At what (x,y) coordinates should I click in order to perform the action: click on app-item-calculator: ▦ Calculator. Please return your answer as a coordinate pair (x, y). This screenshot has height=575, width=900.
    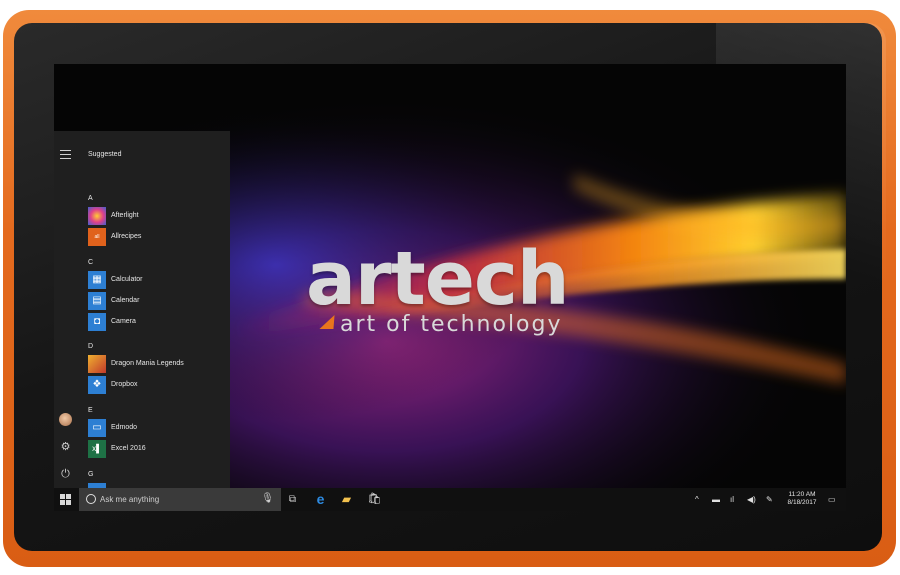
    Looking at the image, I should click on (158, 280).